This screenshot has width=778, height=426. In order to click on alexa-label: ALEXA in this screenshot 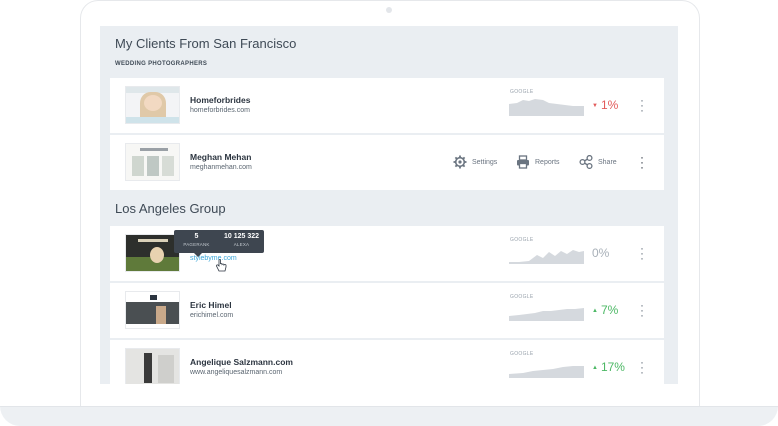, I will do `click(241, 244)`.